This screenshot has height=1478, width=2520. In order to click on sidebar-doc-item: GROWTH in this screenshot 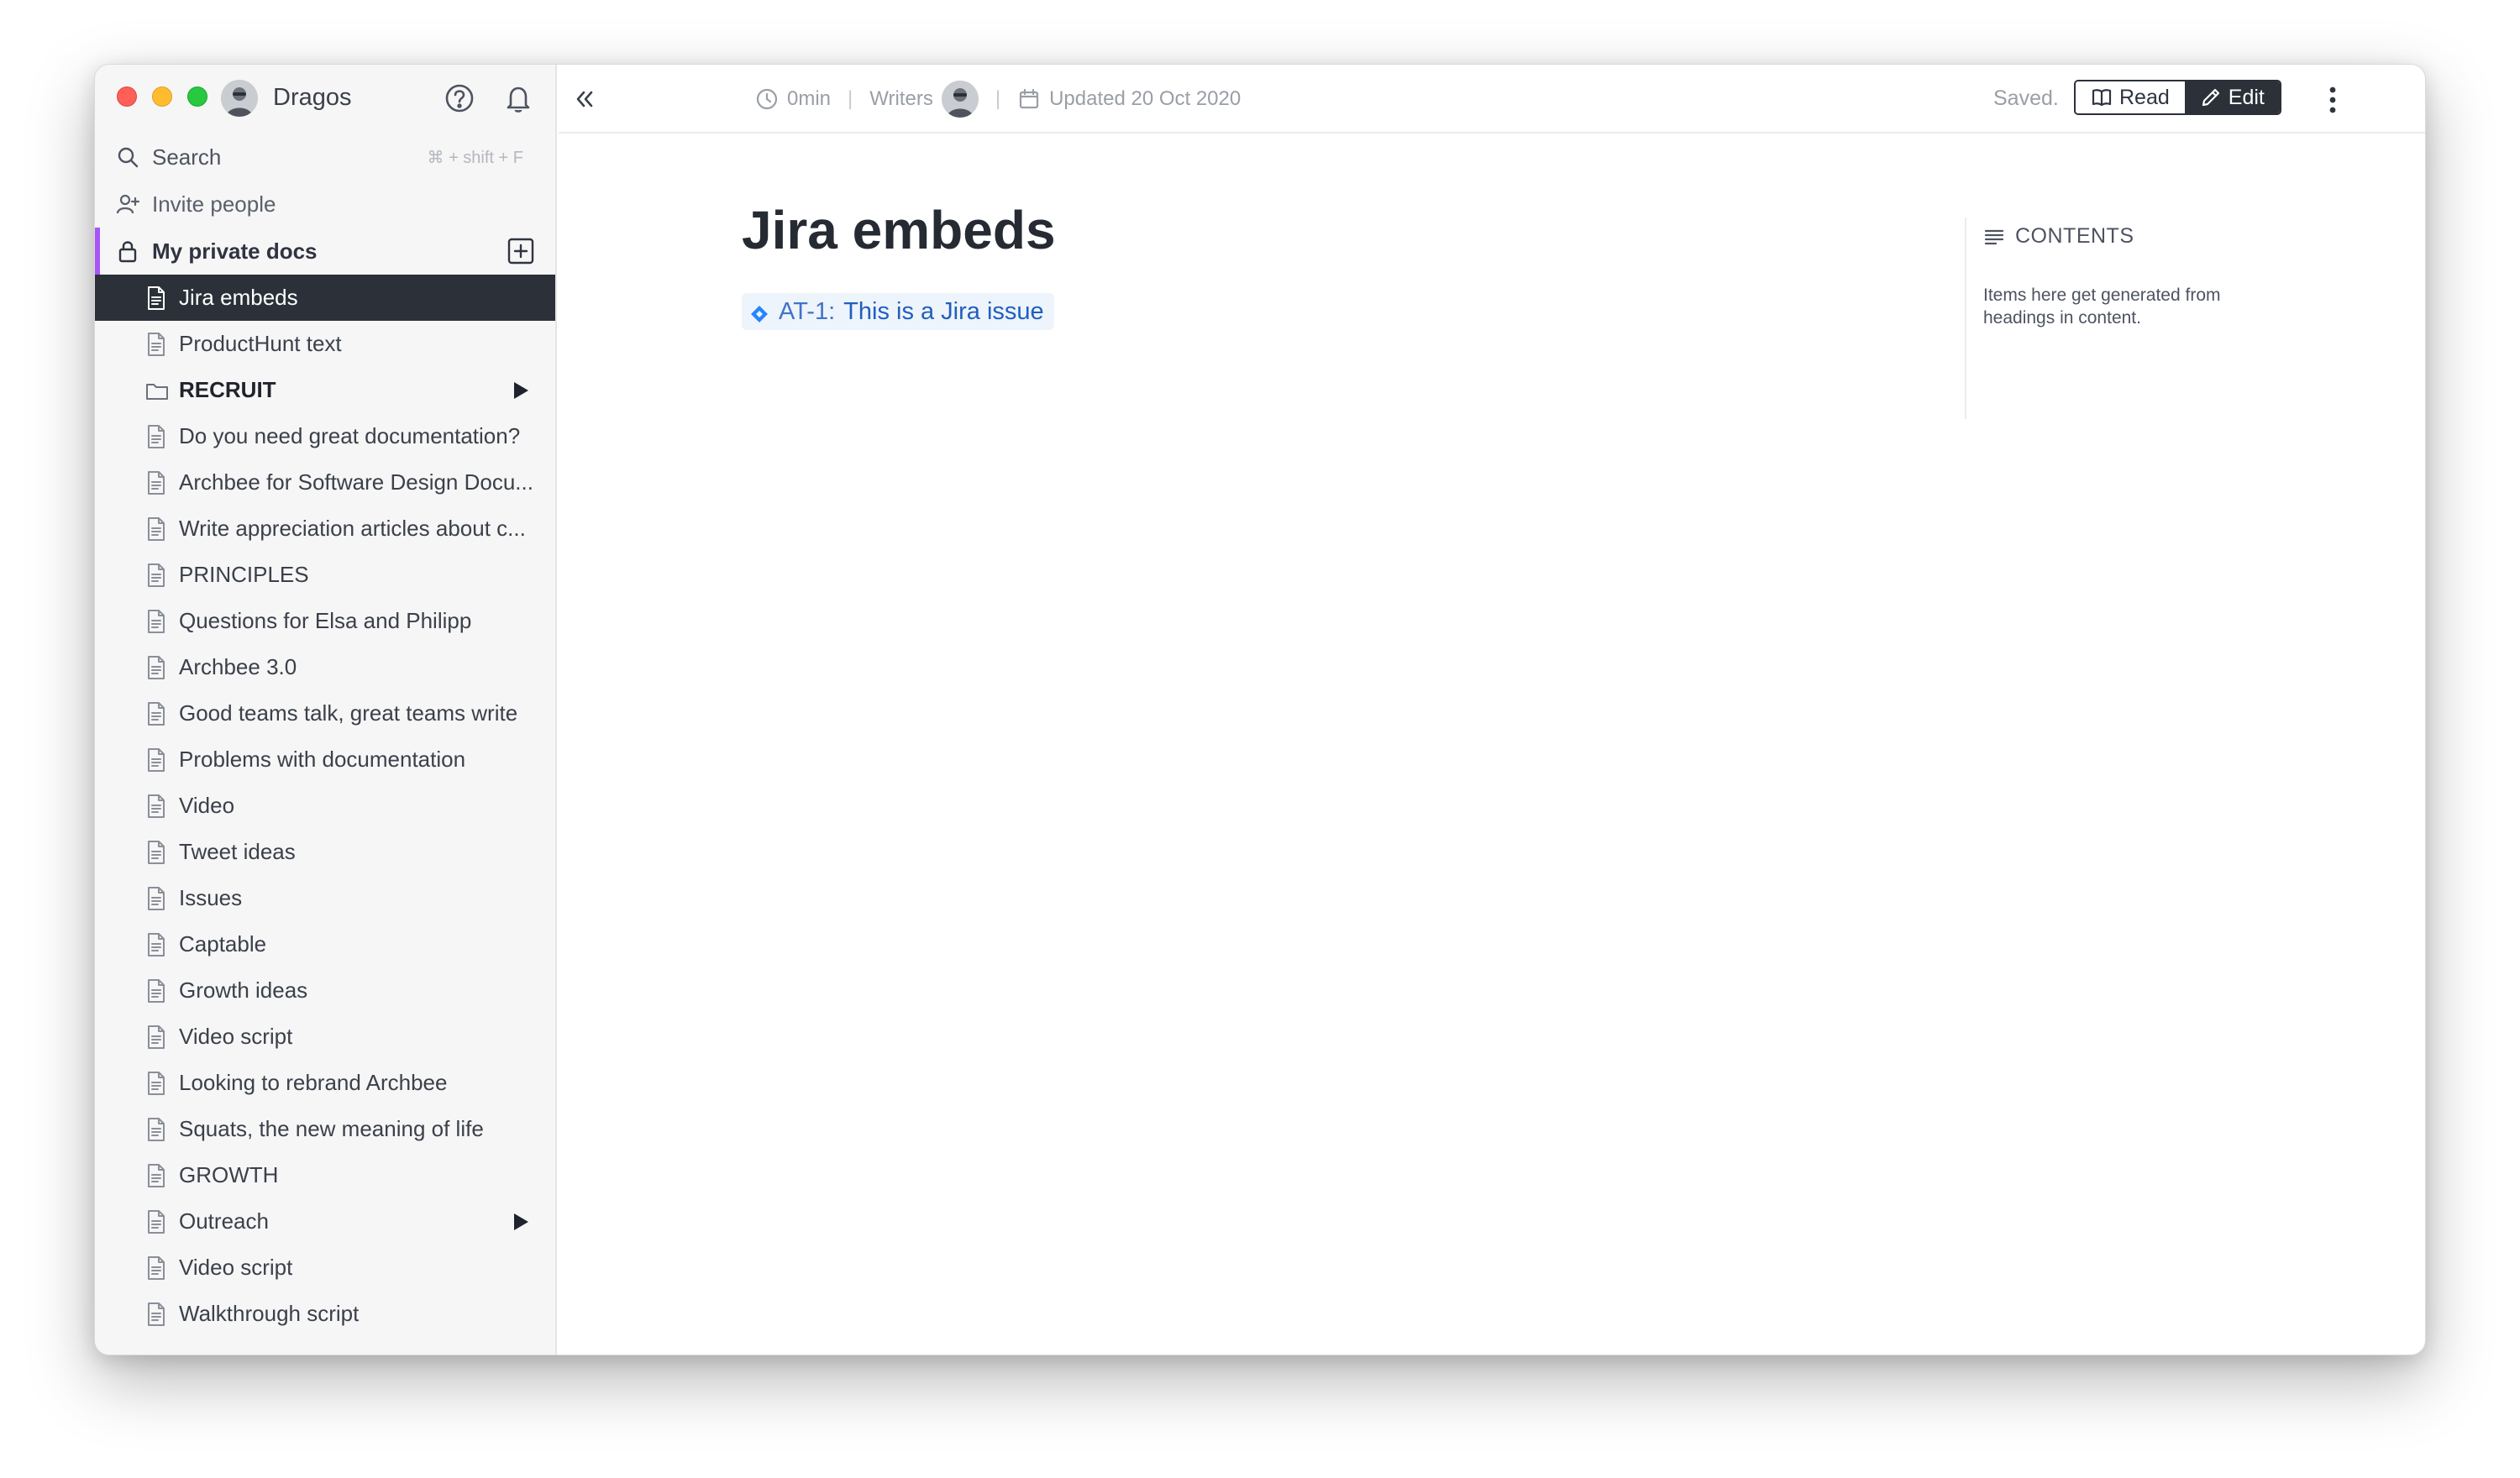, I will do `click(325, 1175)`.